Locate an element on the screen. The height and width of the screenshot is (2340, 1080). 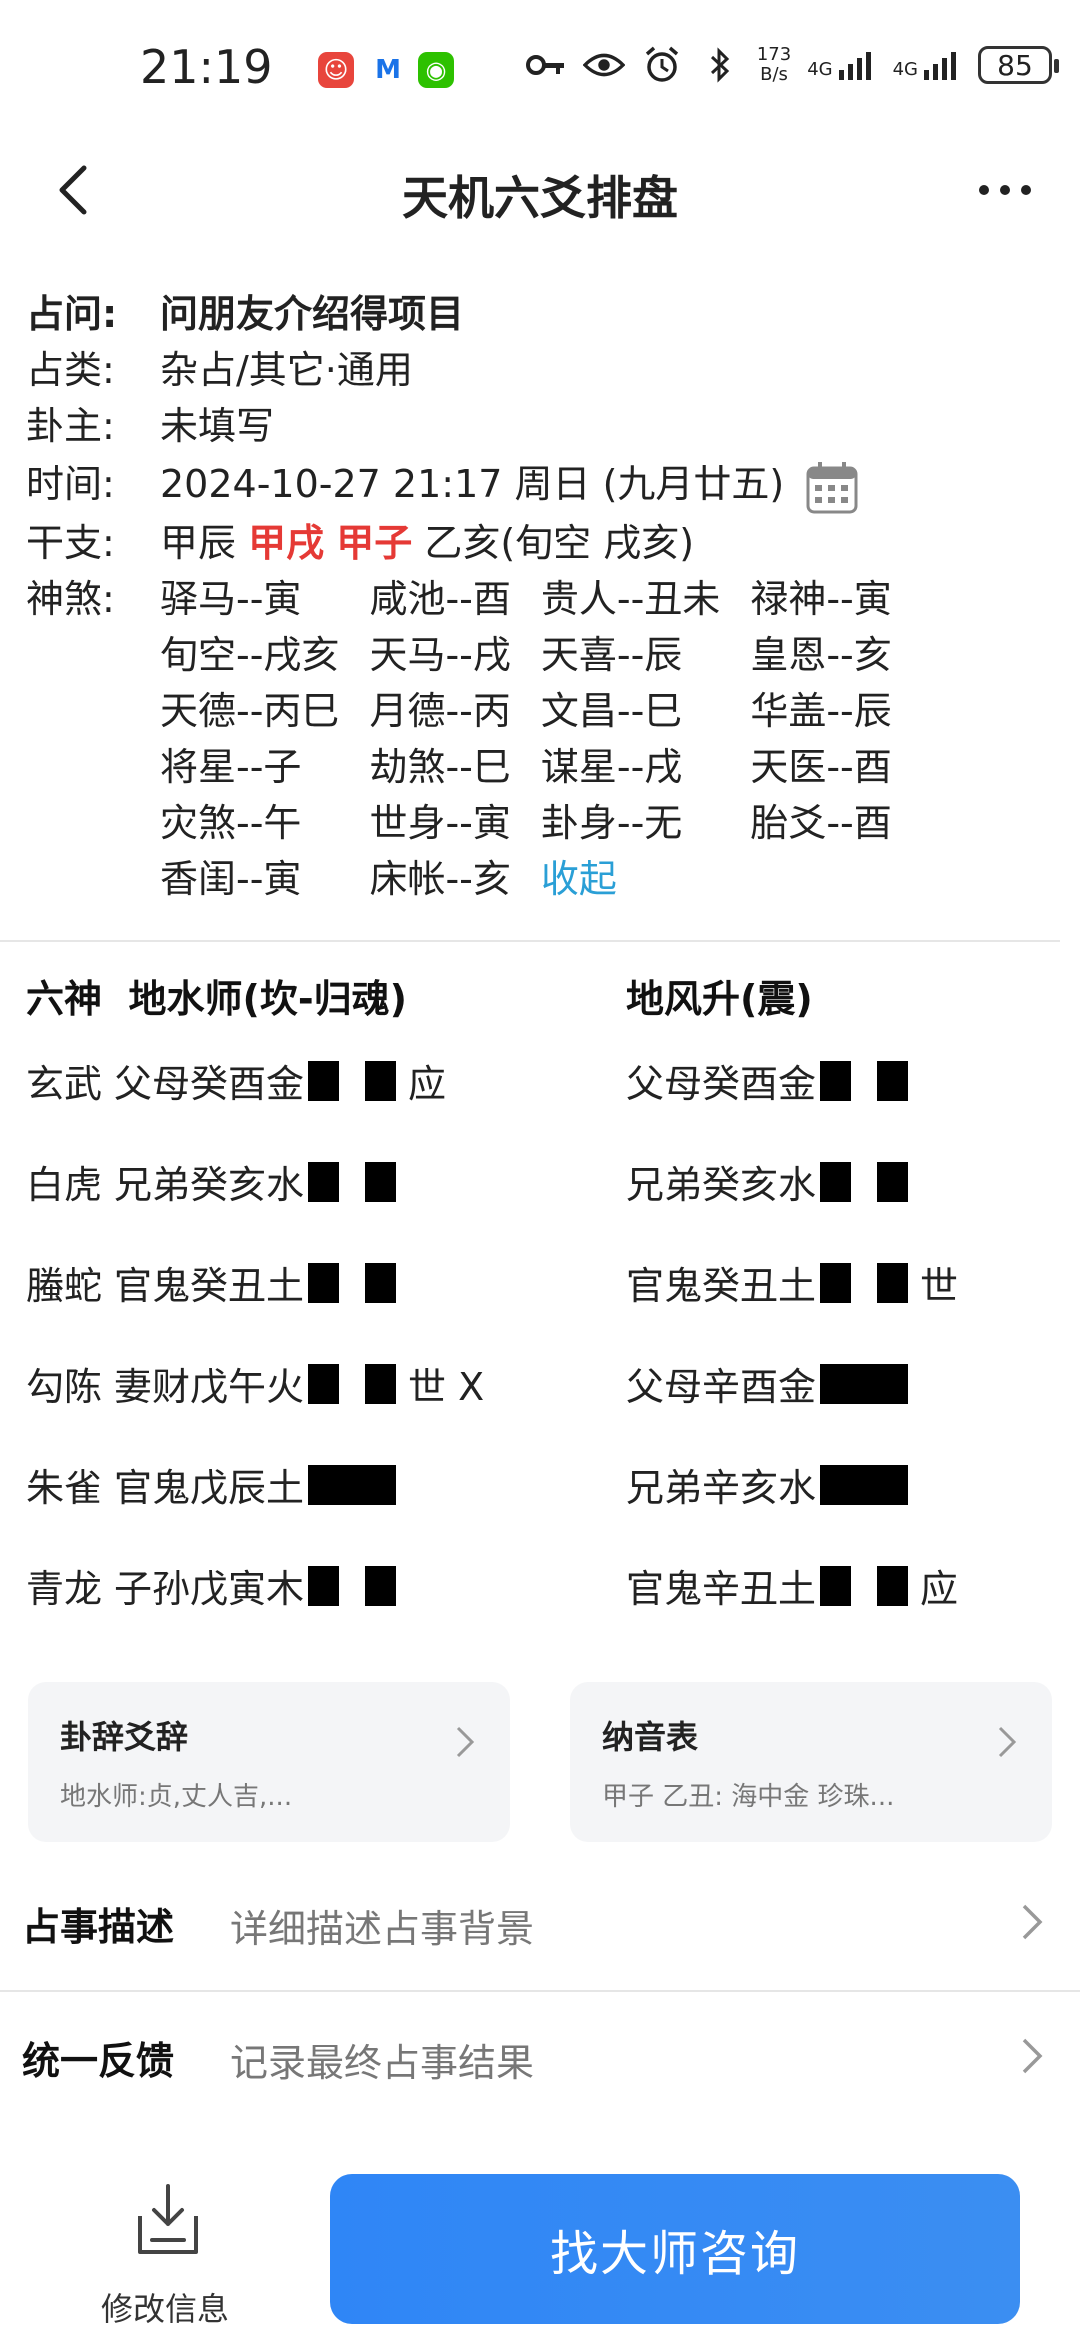
ganzhi-label: 干支: is located at coordinates (70, 542).